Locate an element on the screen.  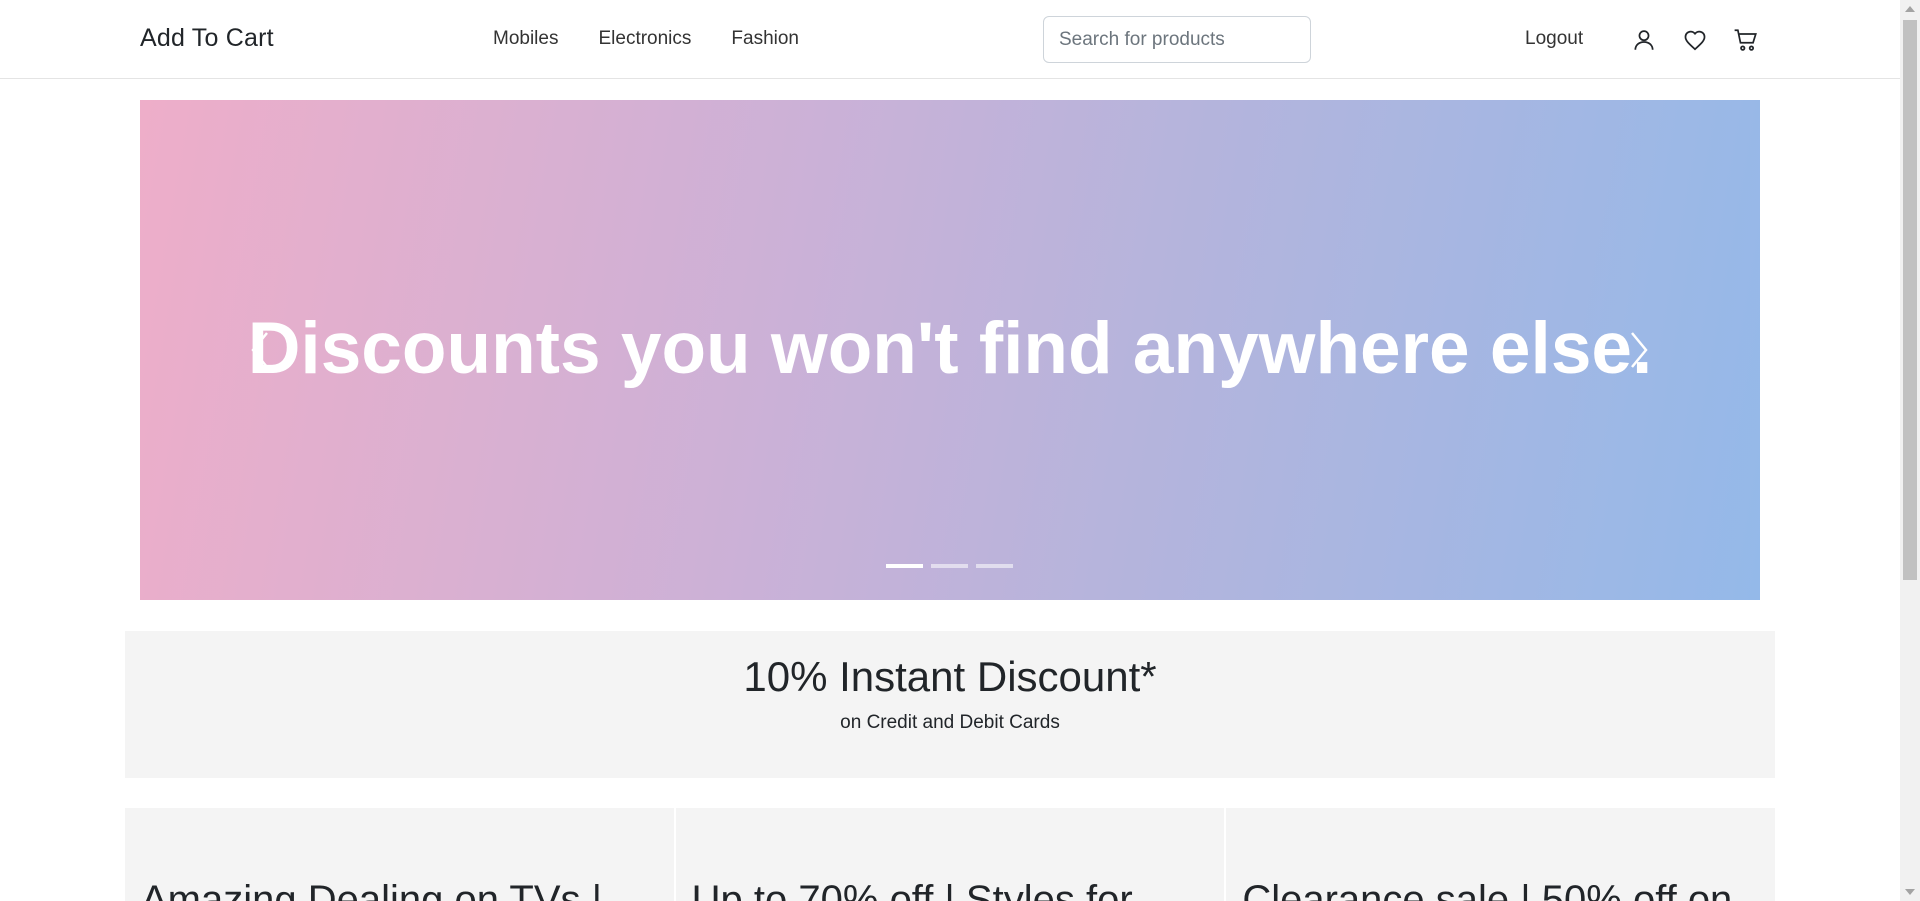
scroll-up-icon is located at coordinates (1910, 9).